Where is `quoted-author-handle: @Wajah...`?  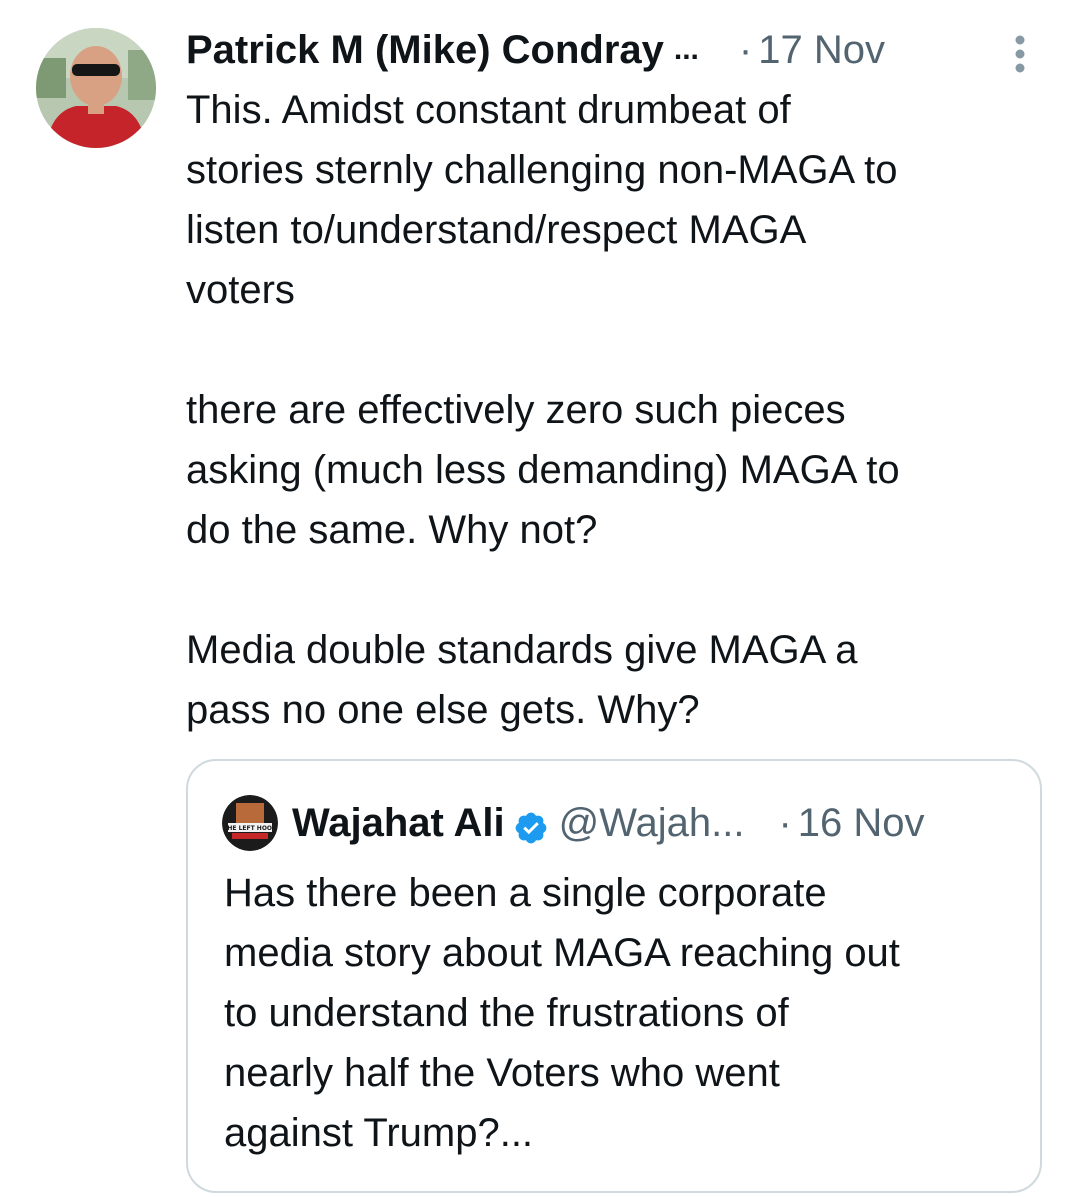 quoted-author-handle: @Wajah... is located at coordinates (652, 823).